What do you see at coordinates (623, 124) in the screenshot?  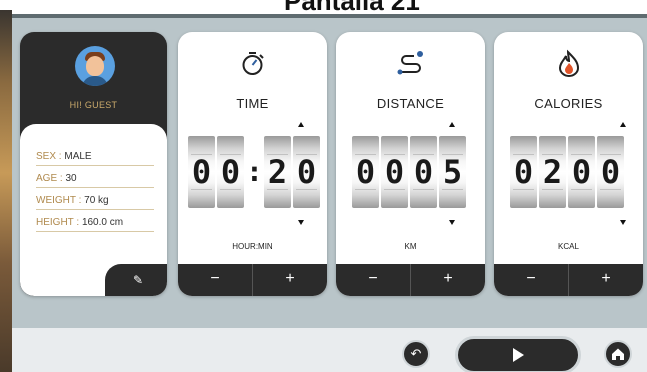 I see `calories-up-arrow` at bounding box center [623, 124].